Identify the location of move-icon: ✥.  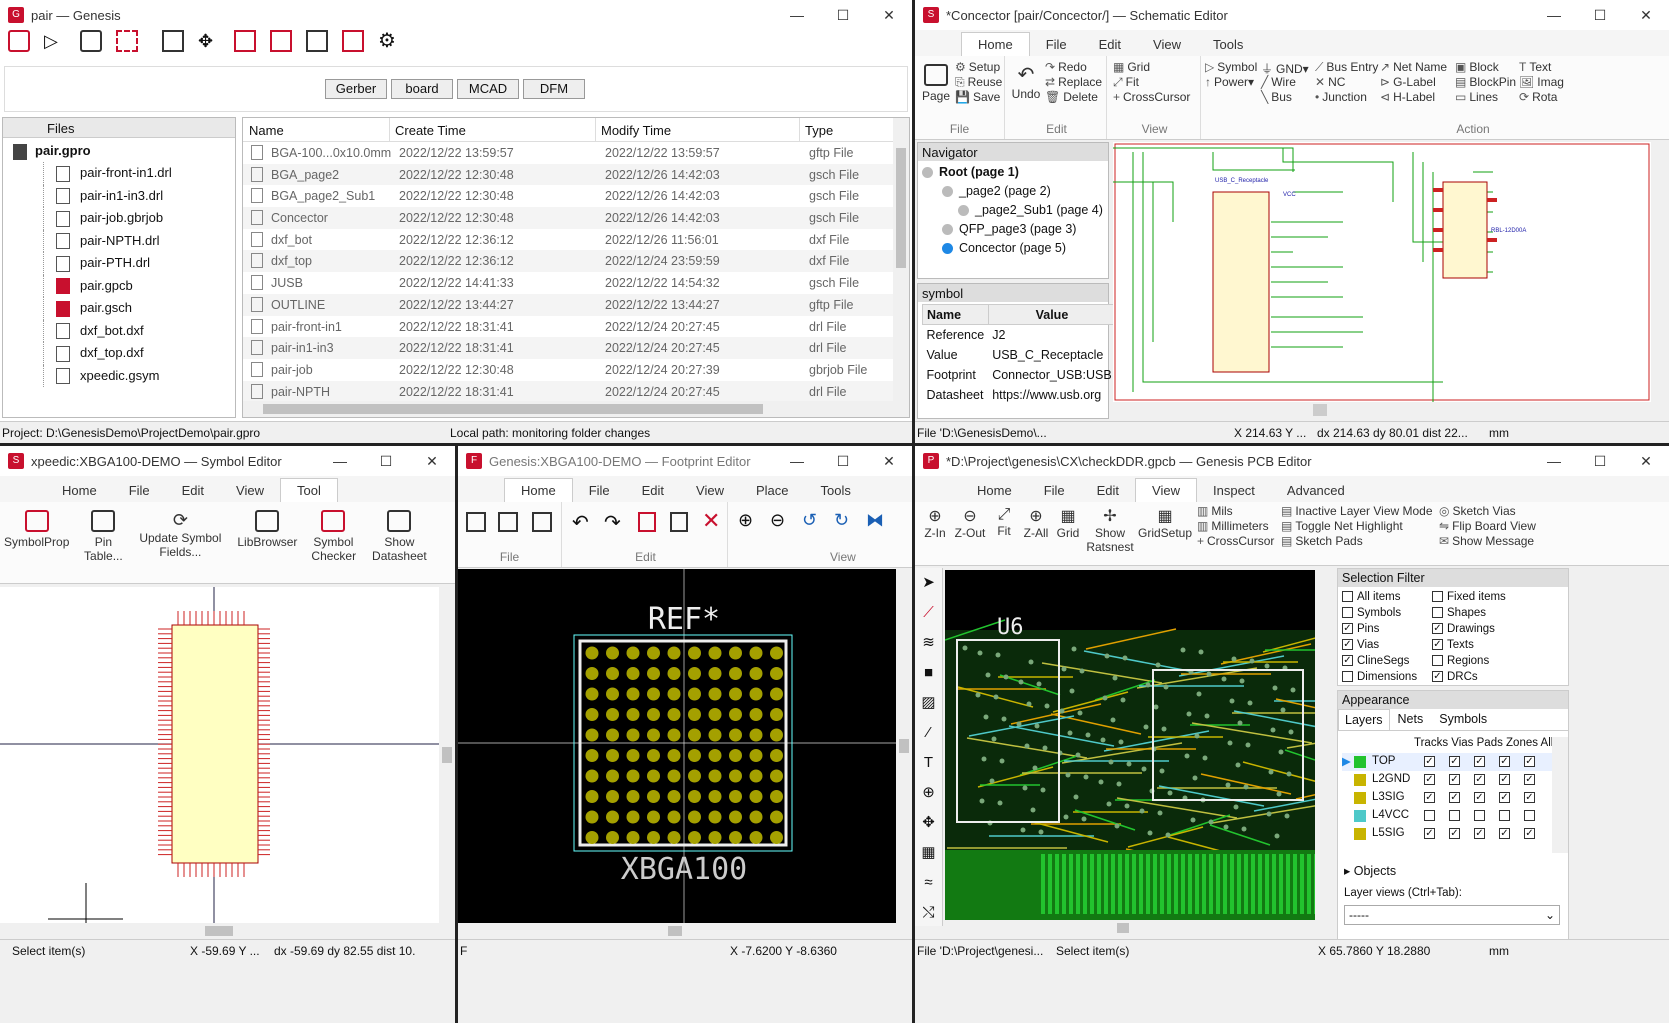
(209, 41).